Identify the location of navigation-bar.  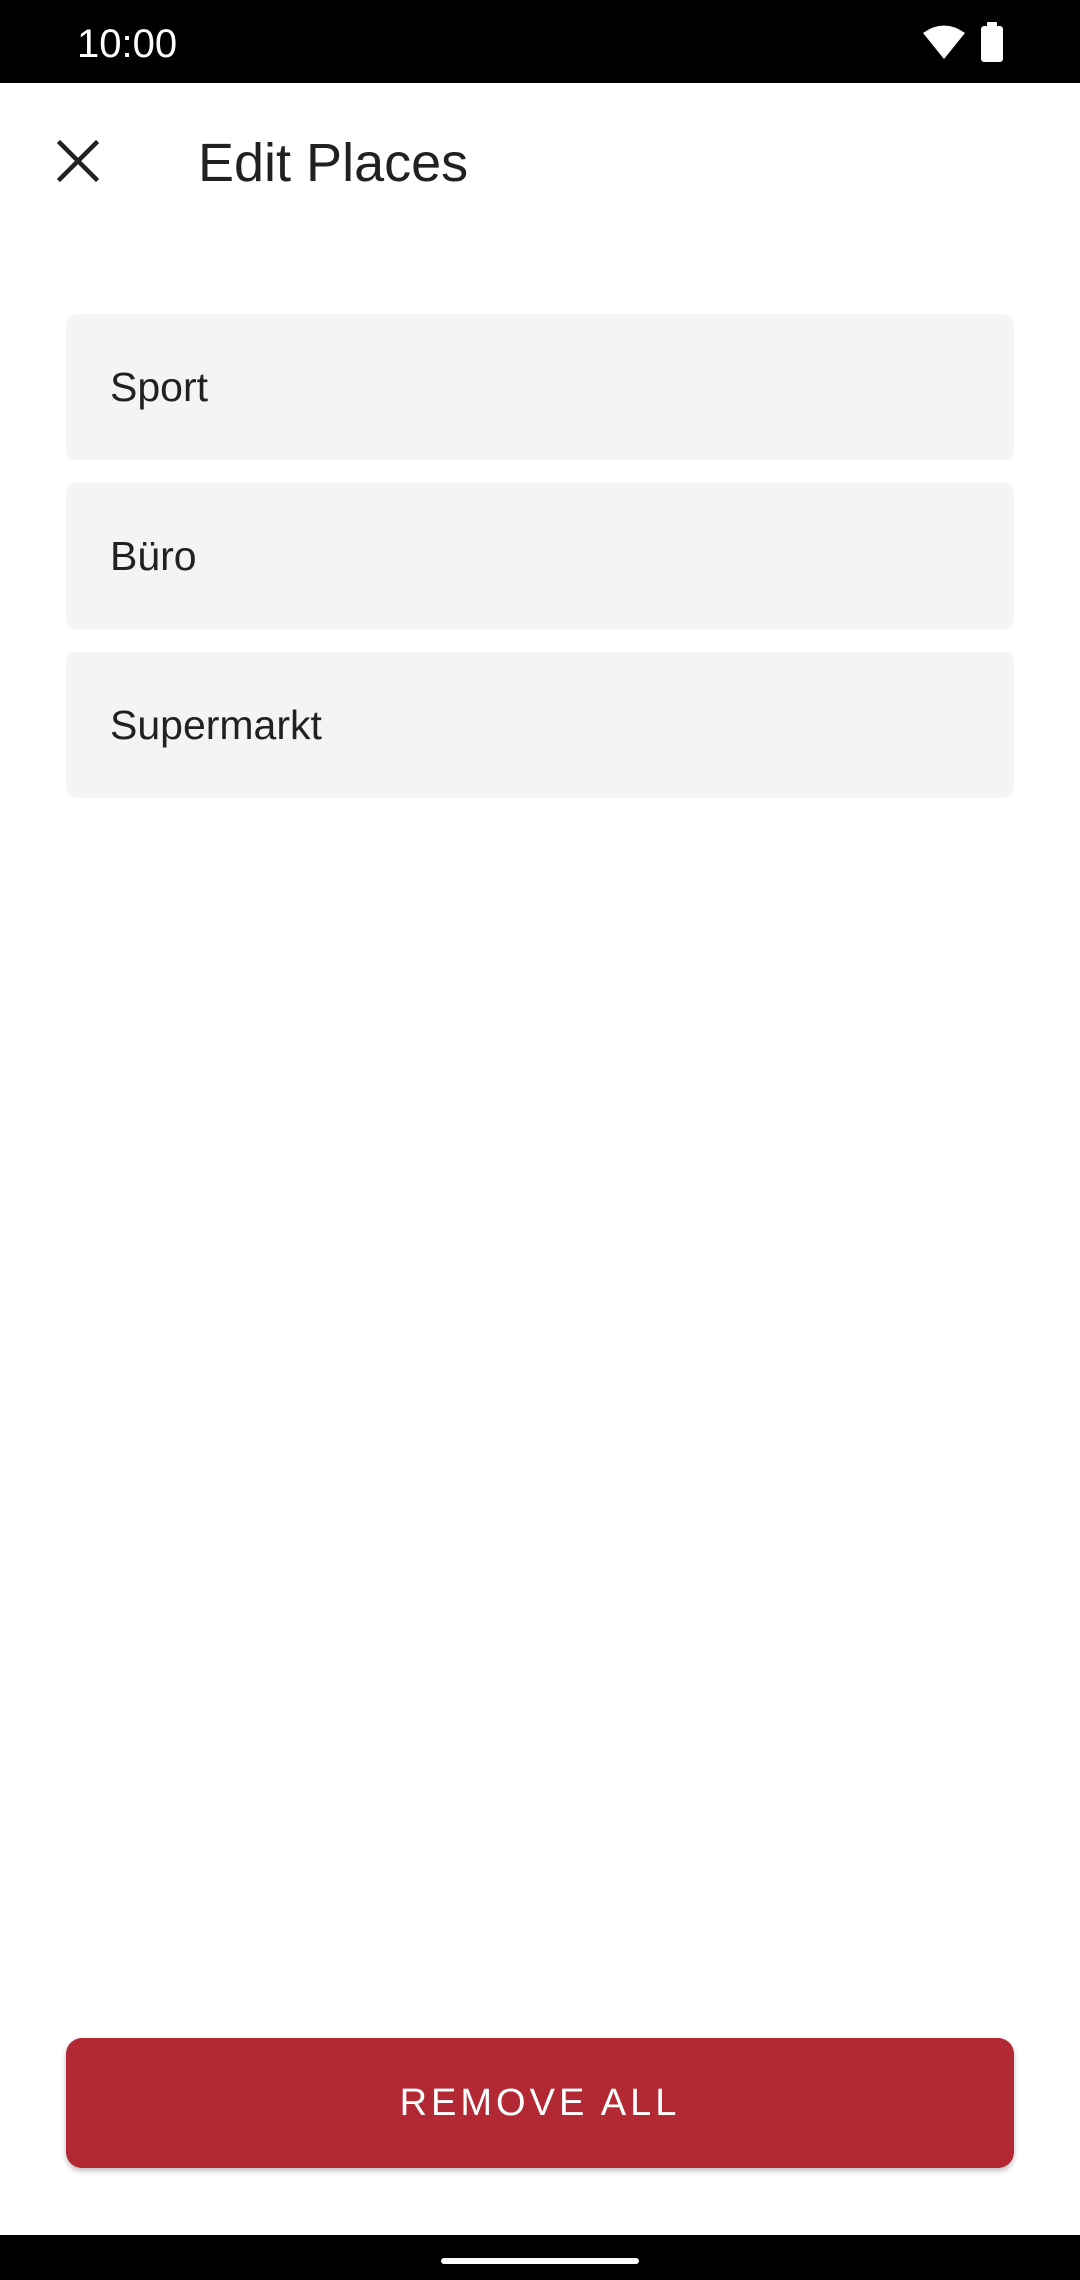
(540, 2257).